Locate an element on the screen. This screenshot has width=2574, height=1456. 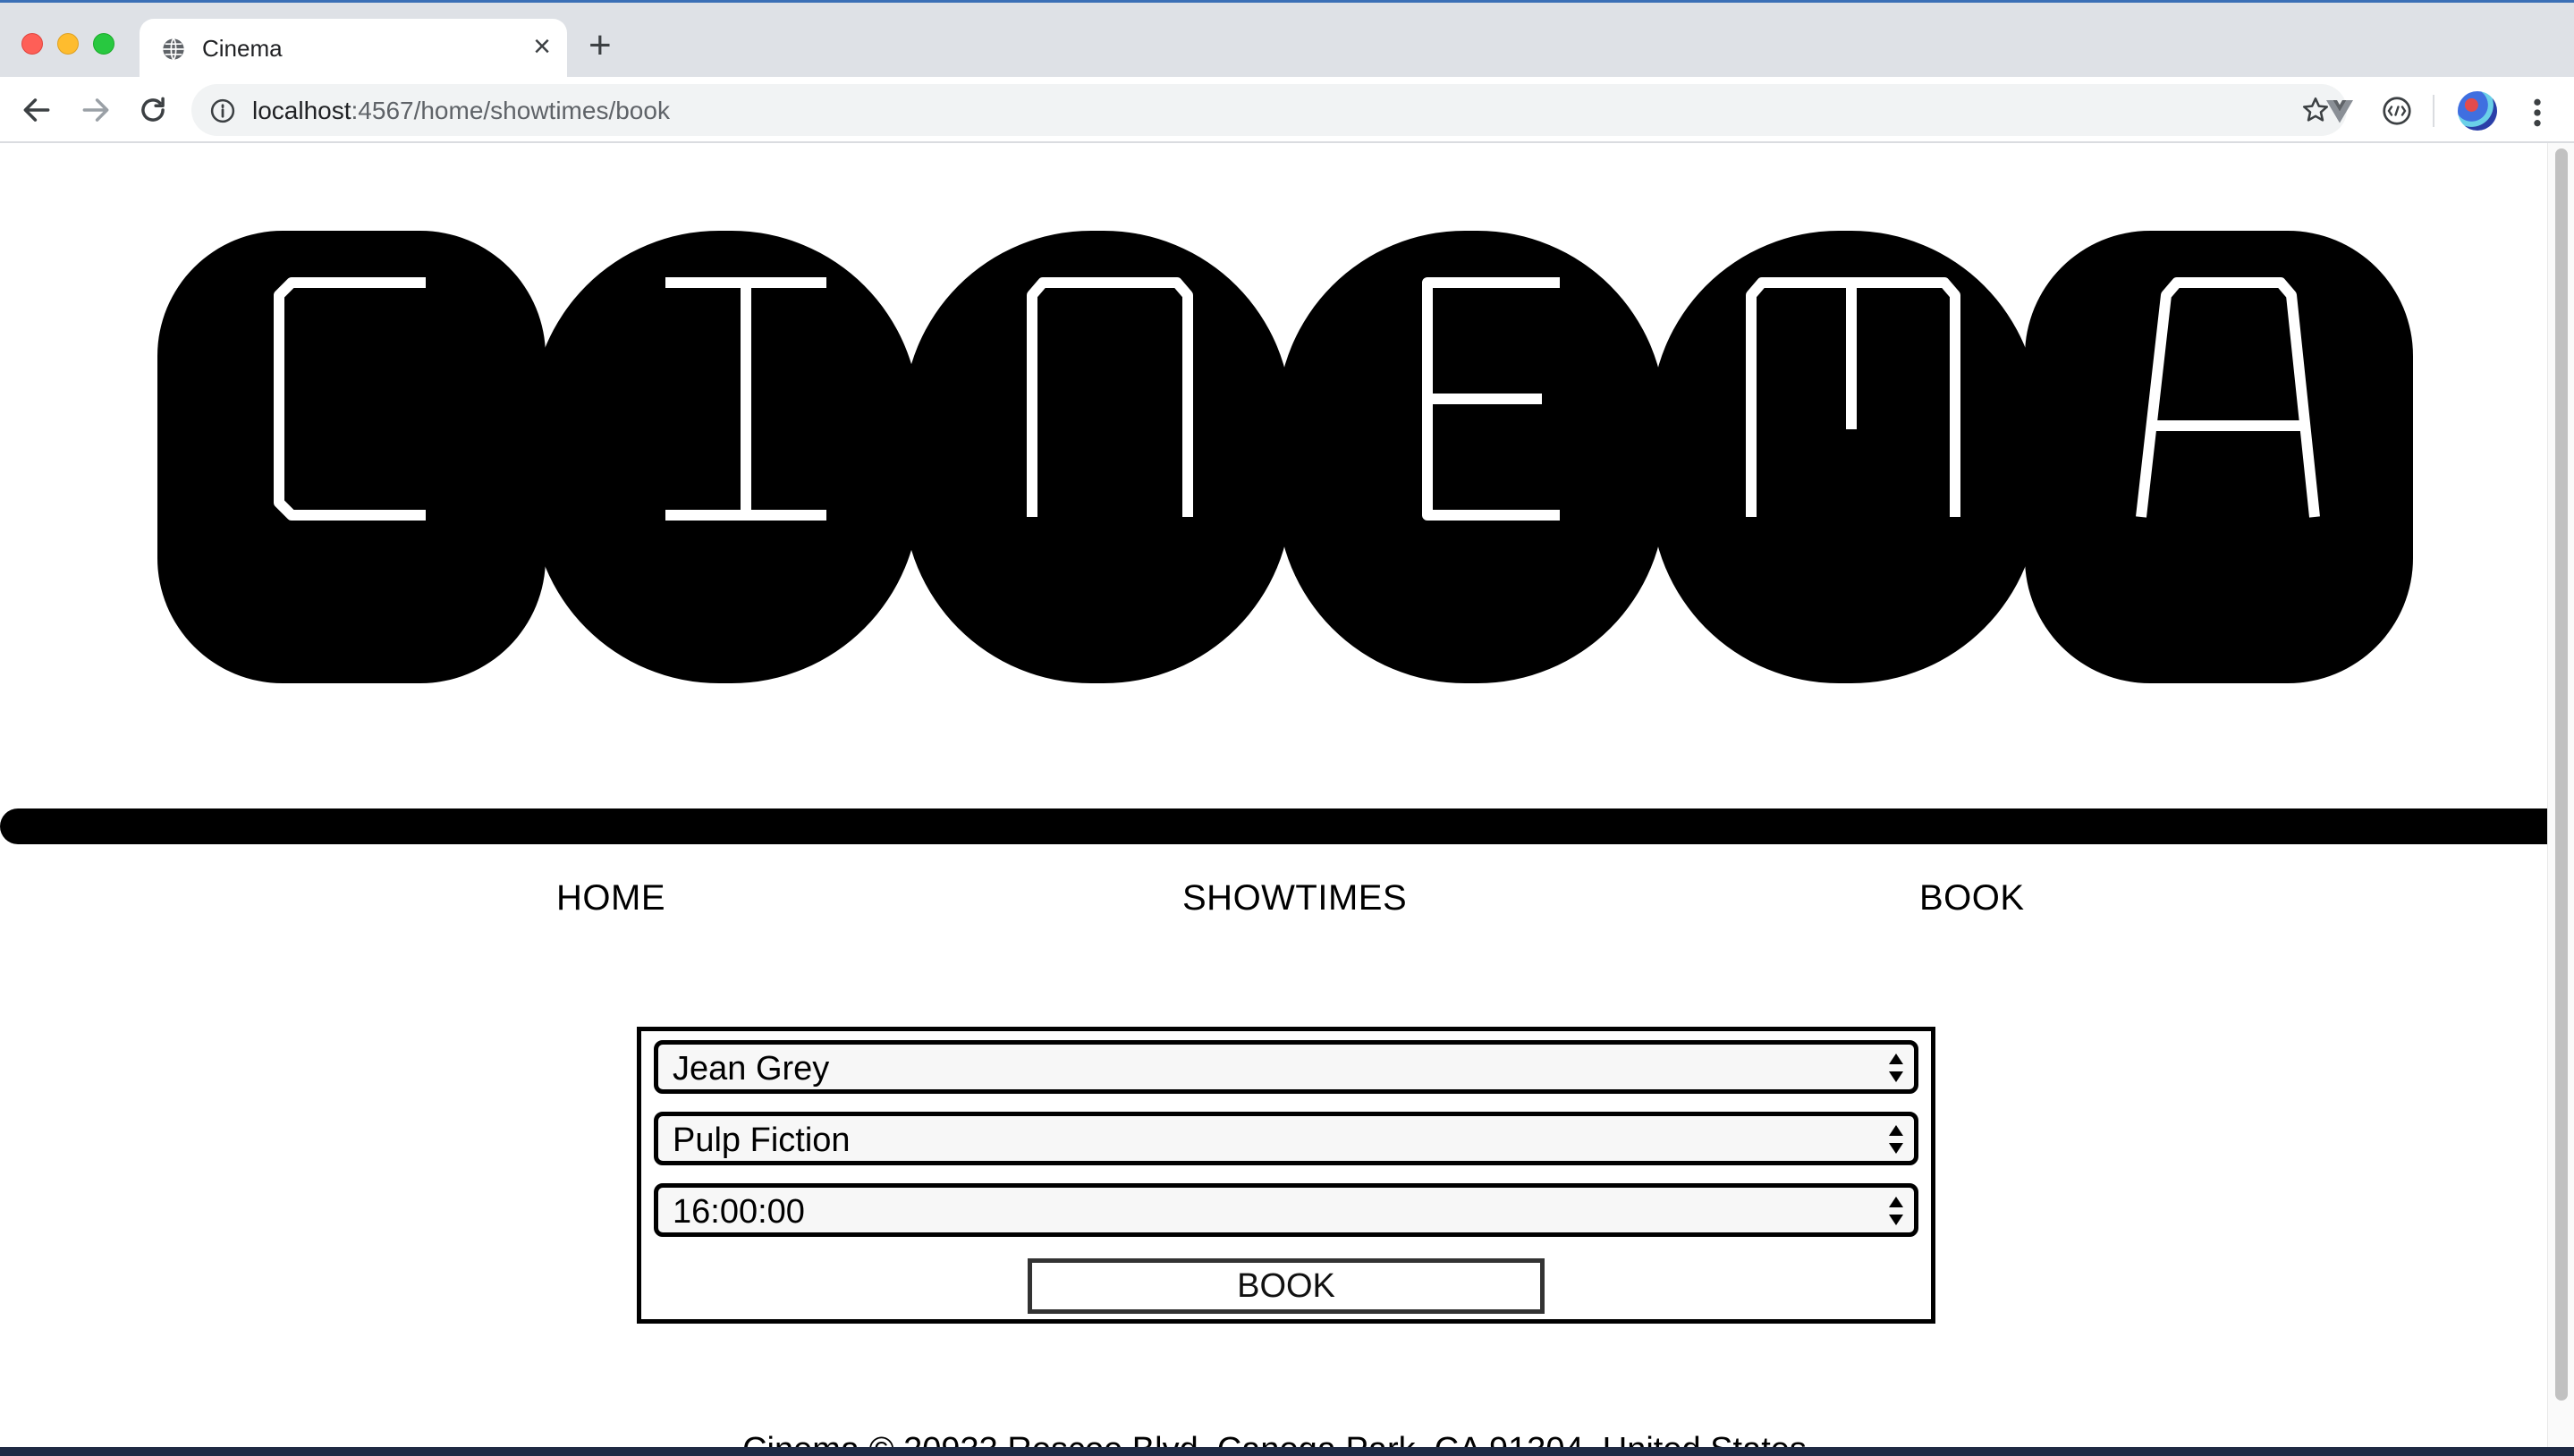
customer-select: Jean Grey is located at coordinates (1286, 1067).